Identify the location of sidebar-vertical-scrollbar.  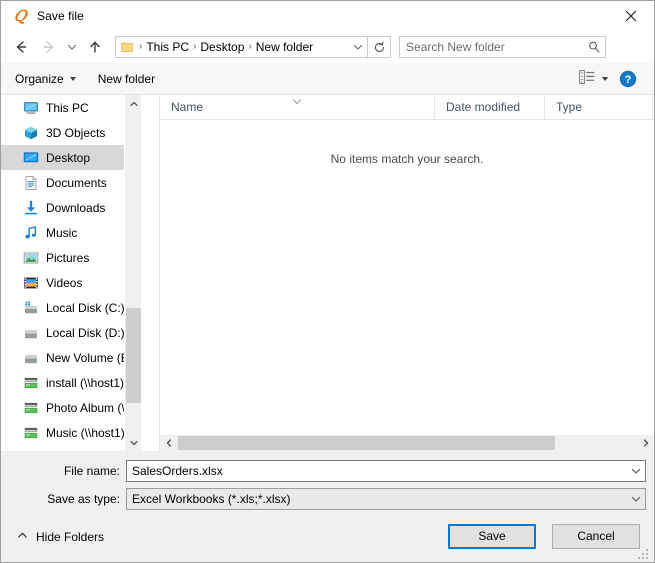
(132, 273).